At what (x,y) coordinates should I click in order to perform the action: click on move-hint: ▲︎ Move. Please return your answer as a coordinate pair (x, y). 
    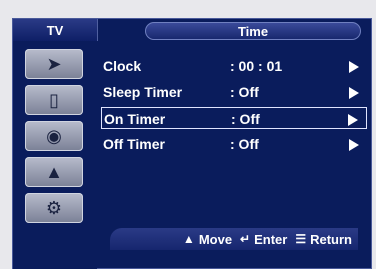
    Looking at the image, I should click on (207, 239).